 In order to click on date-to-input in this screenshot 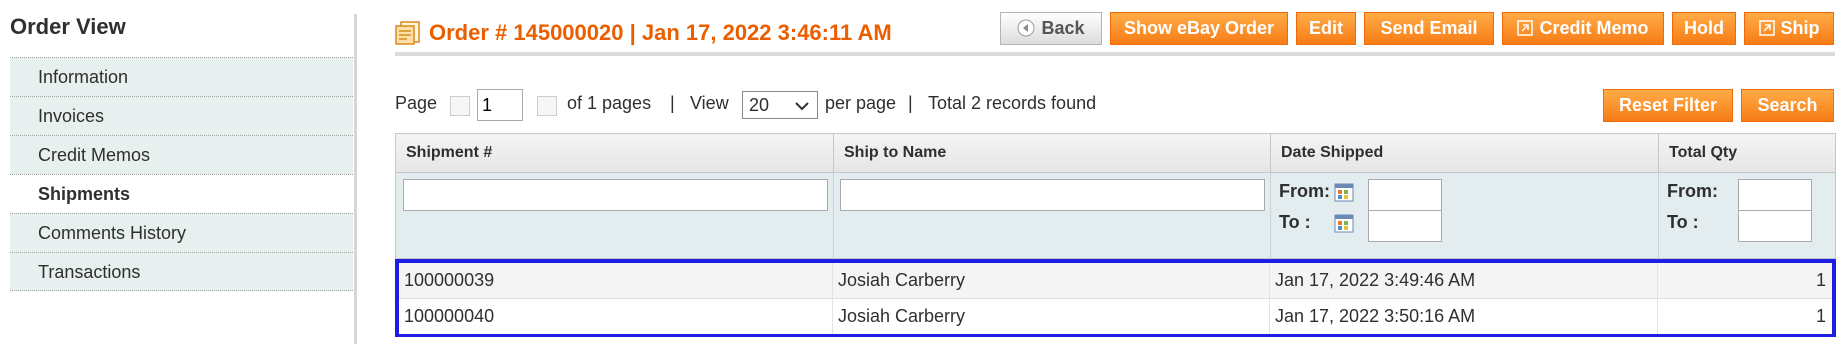, I will do `click(1405, 226)`.